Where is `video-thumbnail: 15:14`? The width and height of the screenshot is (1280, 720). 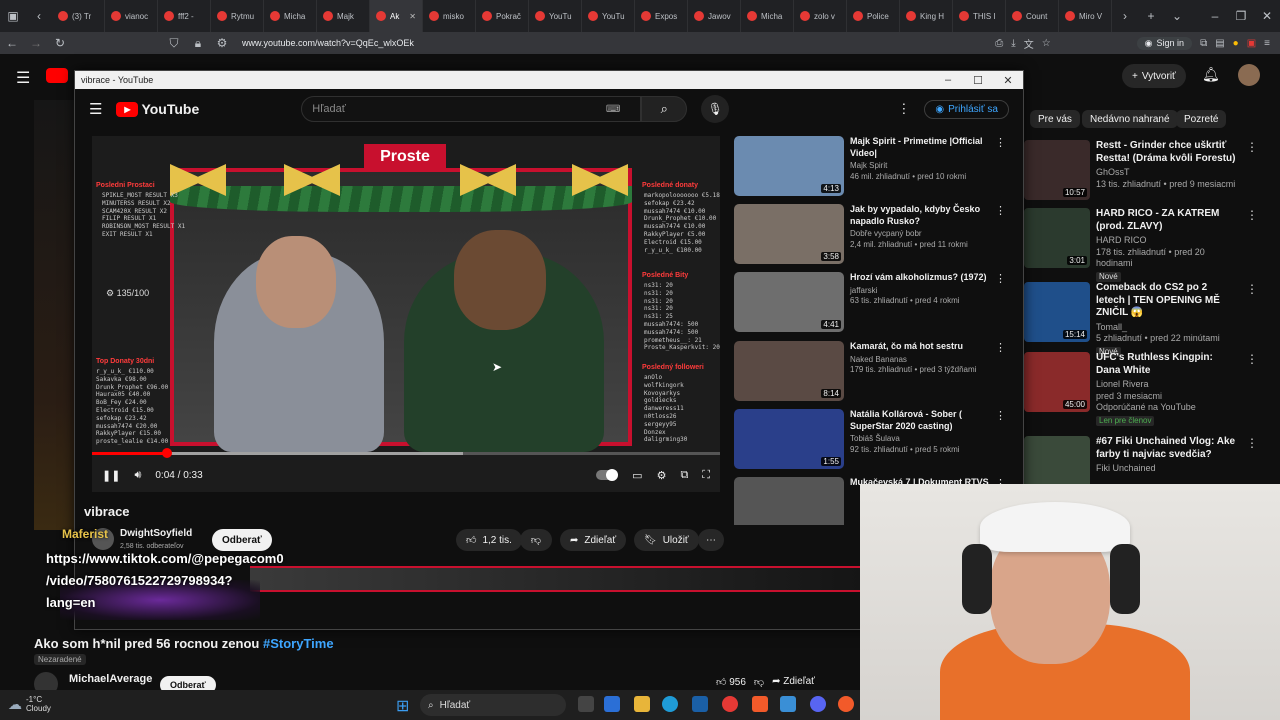 video-thumbnail: 15:14 is located at coordinates (1057, 312).